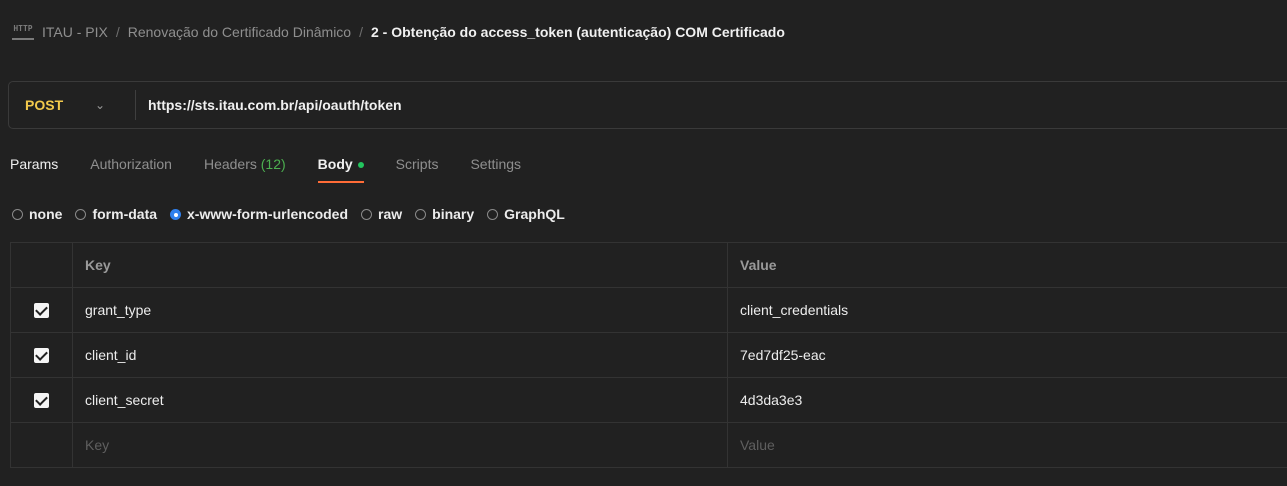 The image size is (1287, 486). I want to click on radio-raw: raw, so click(381, 214).